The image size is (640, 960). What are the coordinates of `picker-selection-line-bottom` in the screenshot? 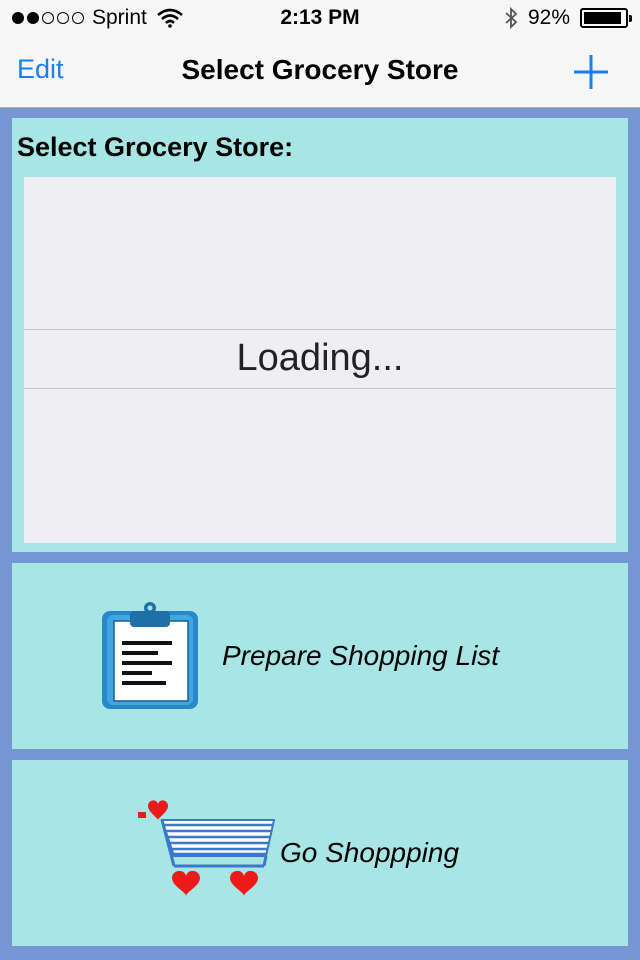 It's located at (320, 388).